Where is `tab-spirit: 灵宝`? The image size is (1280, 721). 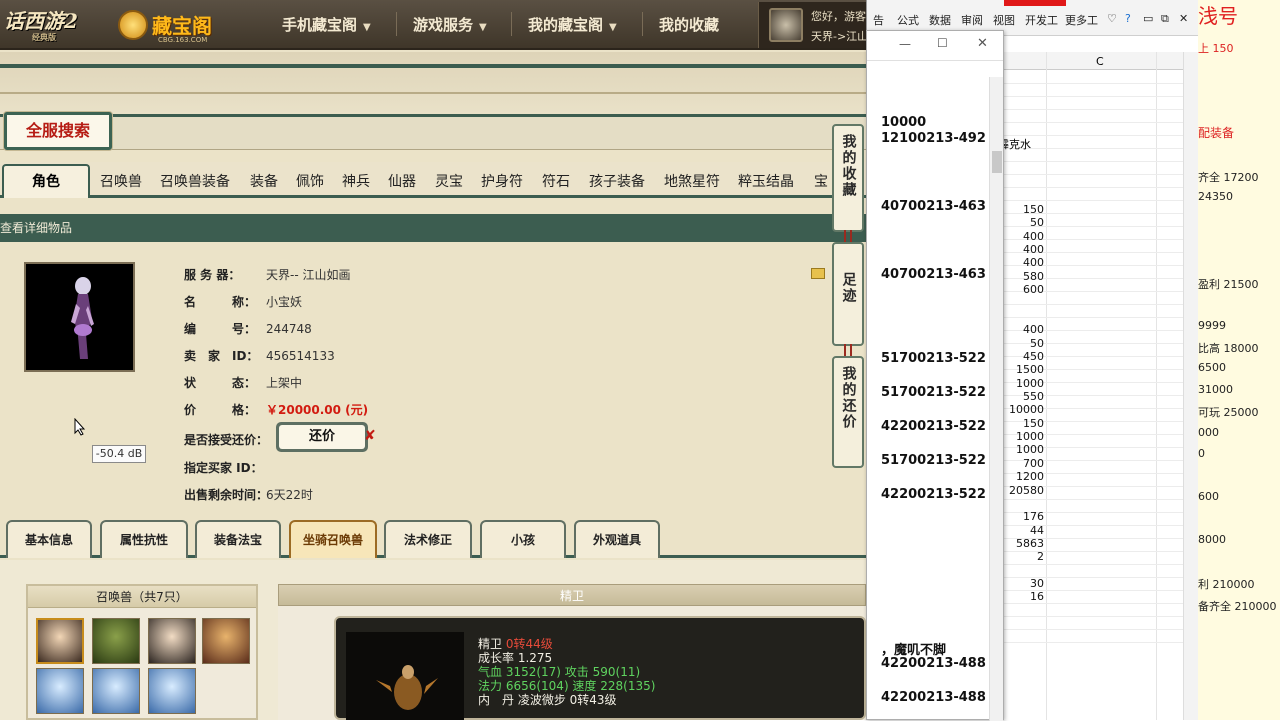
tab-spirit: 灵宝 is located at coordinates (449, 182).